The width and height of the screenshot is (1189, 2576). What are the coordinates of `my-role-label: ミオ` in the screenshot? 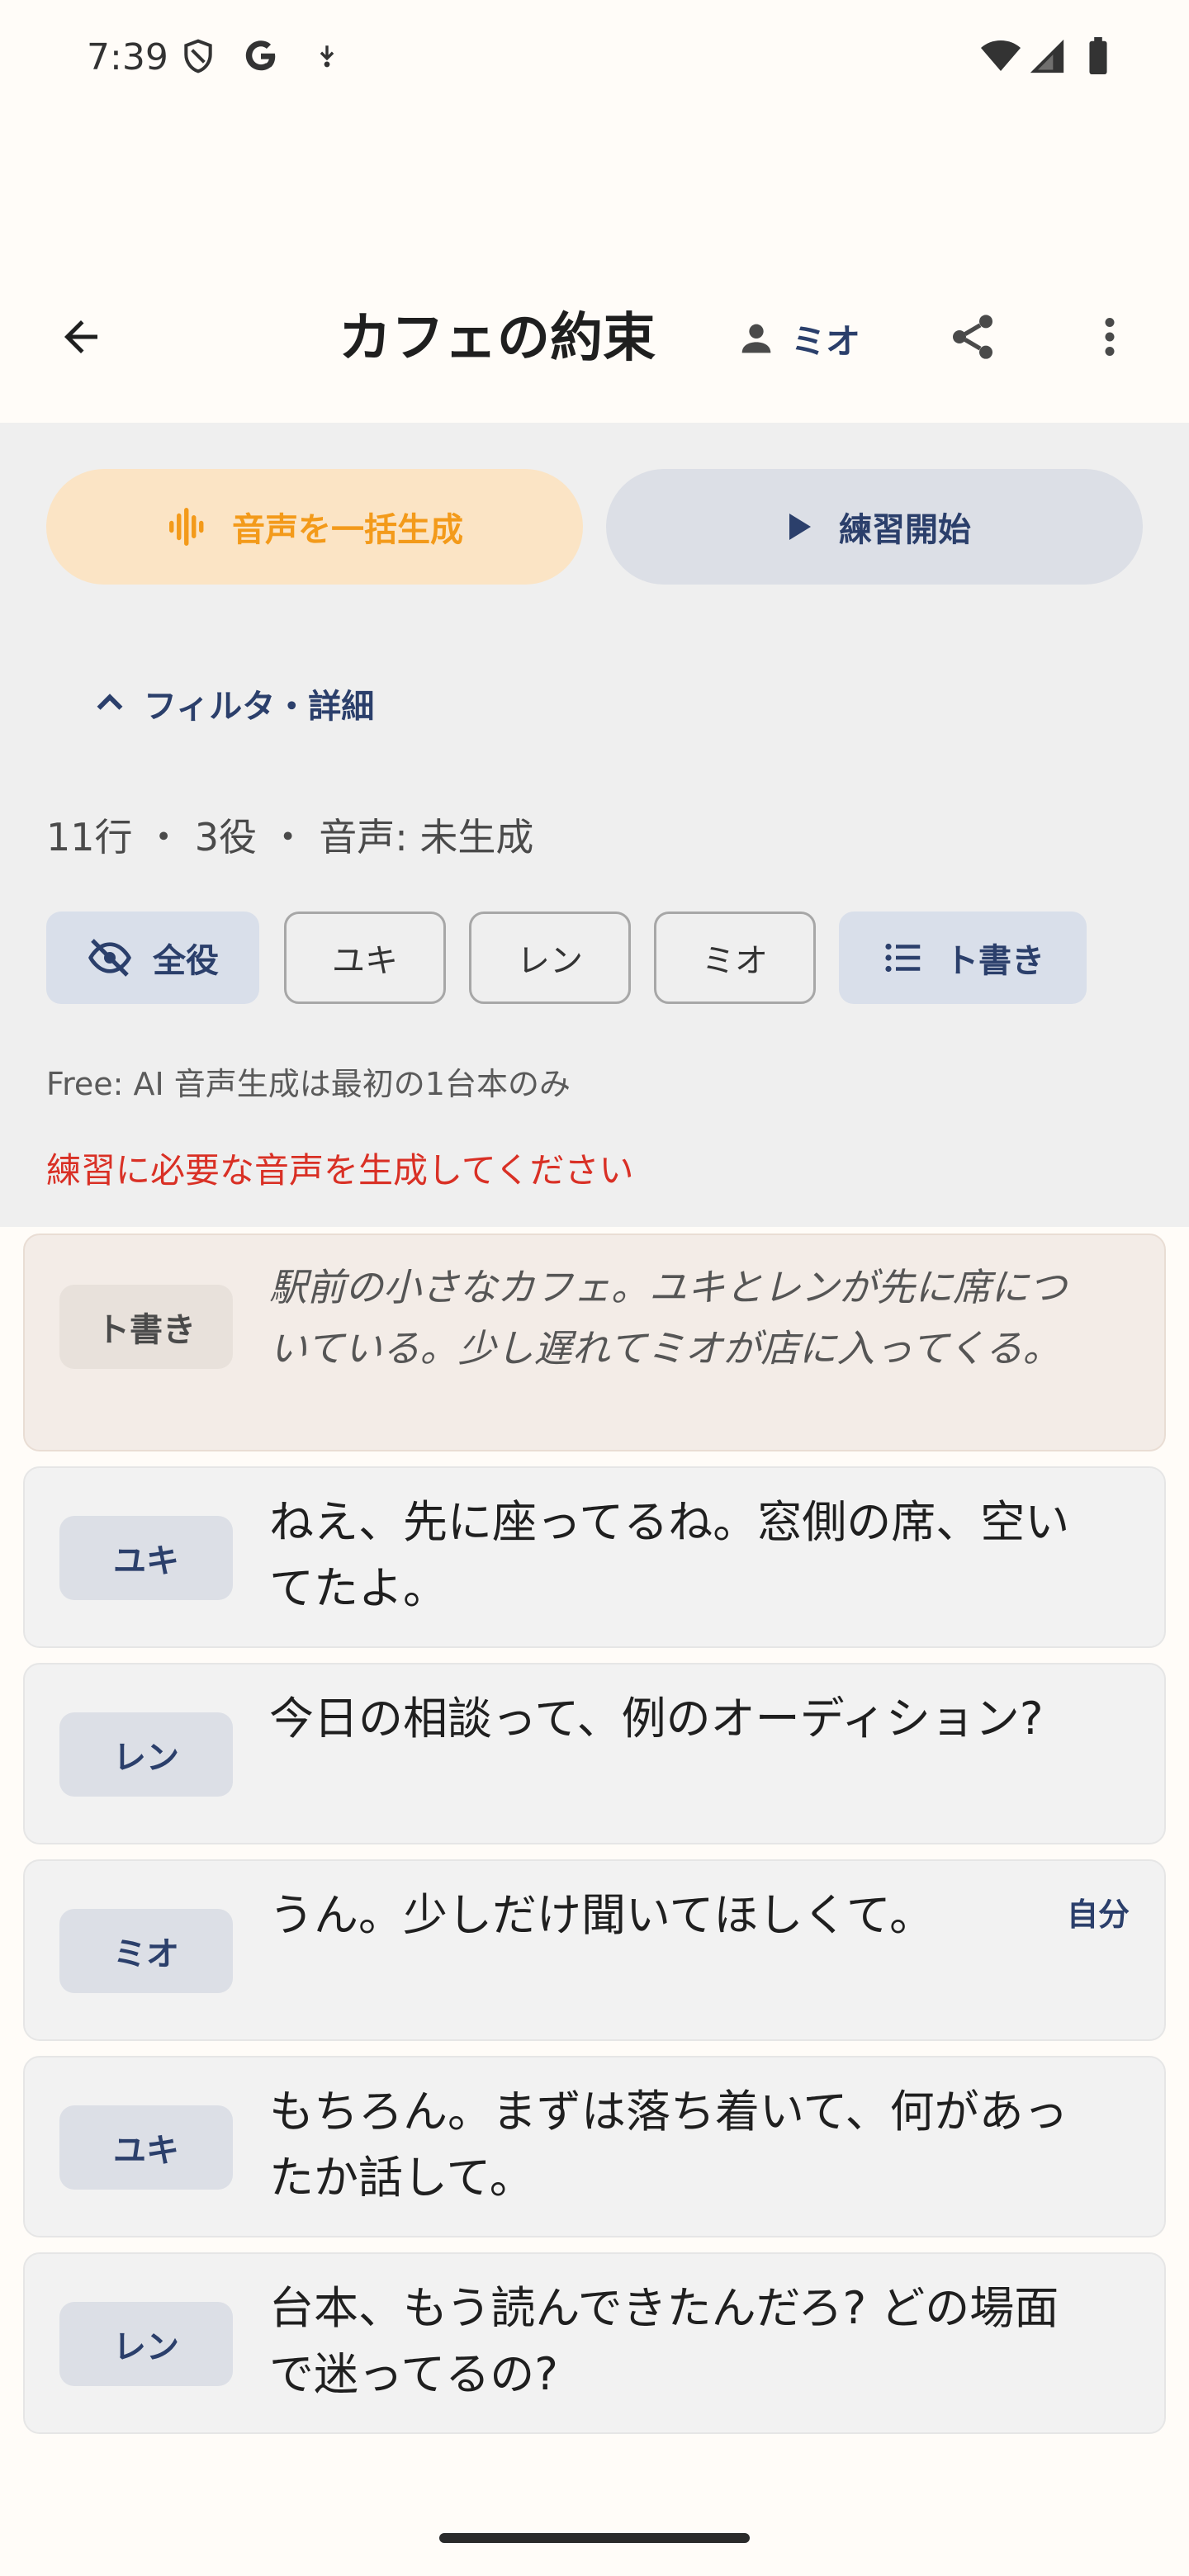 It's located at (826, 341).